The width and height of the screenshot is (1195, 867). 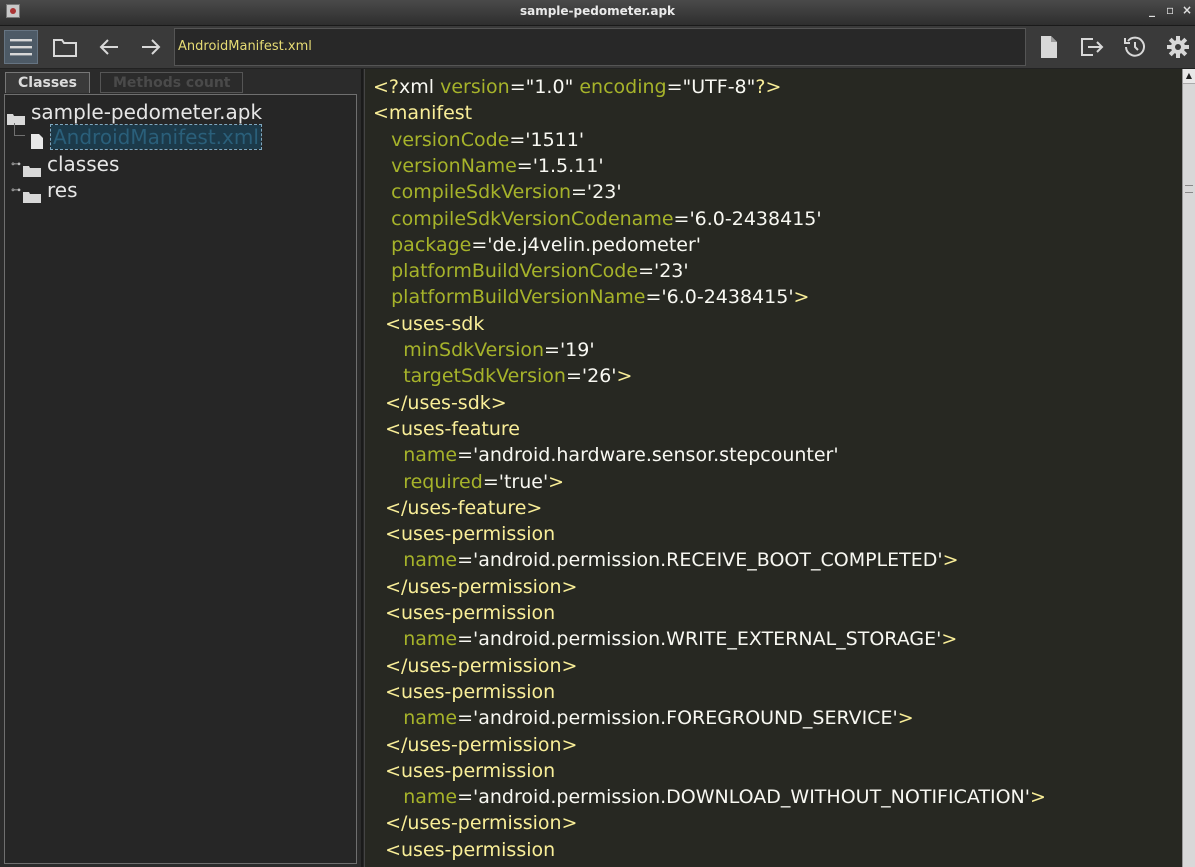 I want to click on code-token: ='1.5.11', so click(x=560, y=165).